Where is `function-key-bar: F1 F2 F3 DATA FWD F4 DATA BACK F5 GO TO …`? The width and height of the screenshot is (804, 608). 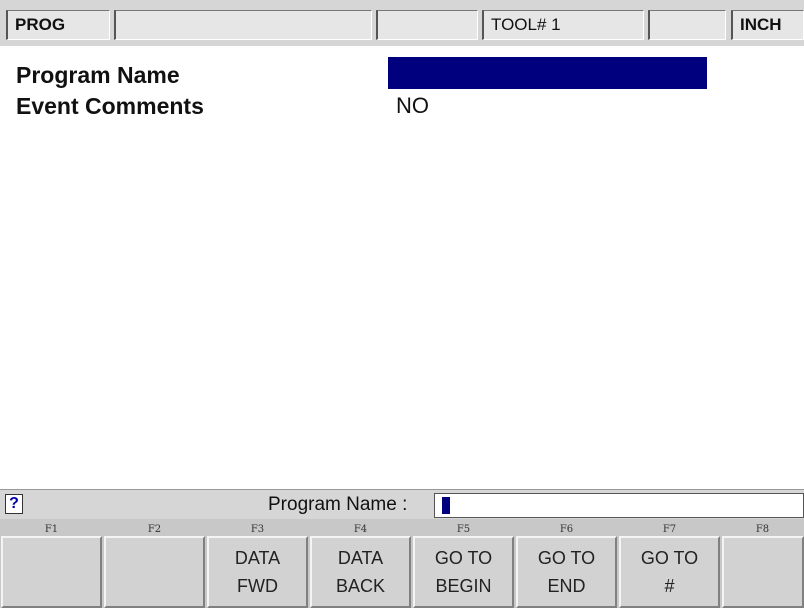 function-key-bar: F1 F2 F3 DATA FWD F4 DATA BACK F5 GO TO … is located at coordinates (402, 563).